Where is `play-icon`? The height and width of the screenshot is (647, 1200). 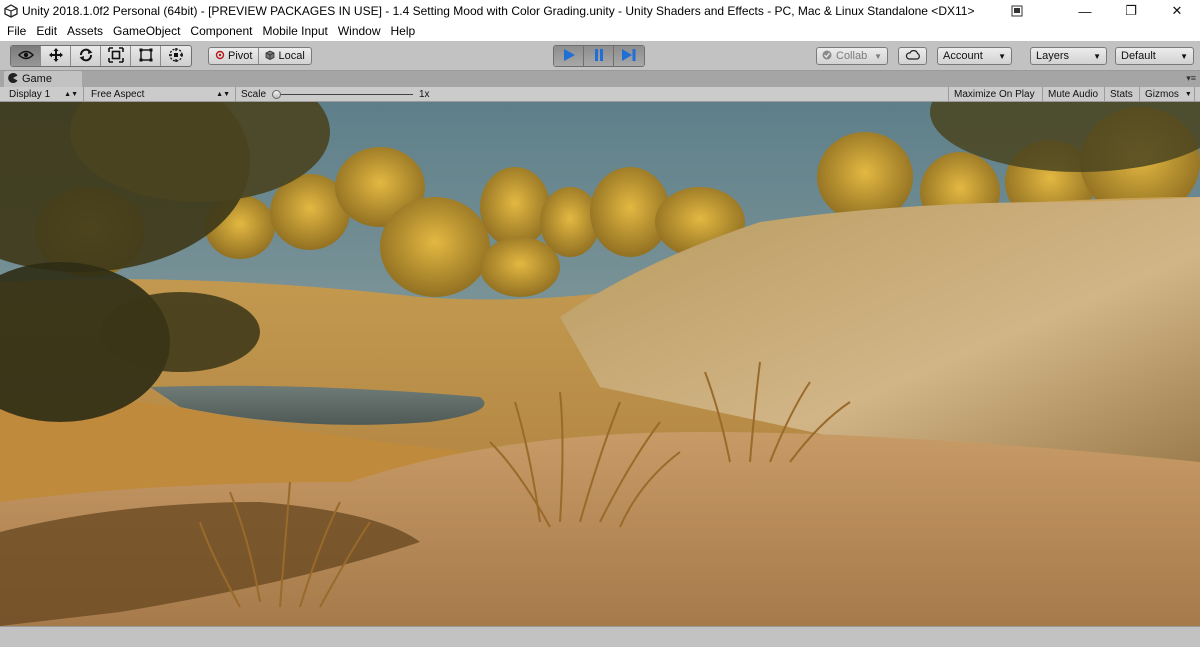
play-icon is located at coordinates (569, 56).